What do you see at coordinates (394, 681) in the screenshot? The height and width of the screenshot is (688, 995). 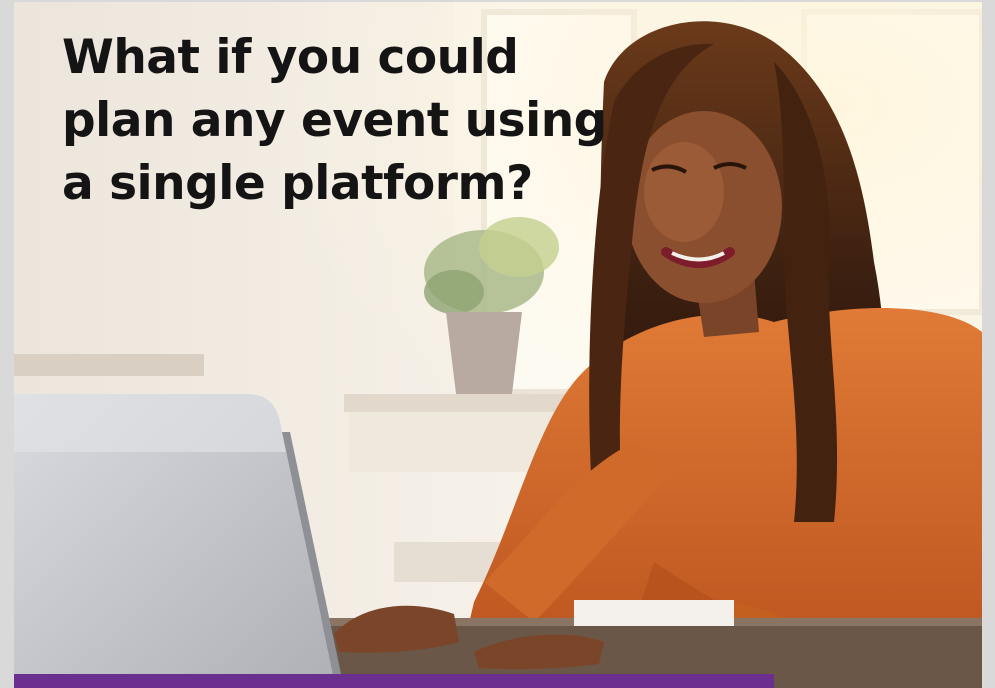 I see `accent-bar` at bounding box center [394, 681].